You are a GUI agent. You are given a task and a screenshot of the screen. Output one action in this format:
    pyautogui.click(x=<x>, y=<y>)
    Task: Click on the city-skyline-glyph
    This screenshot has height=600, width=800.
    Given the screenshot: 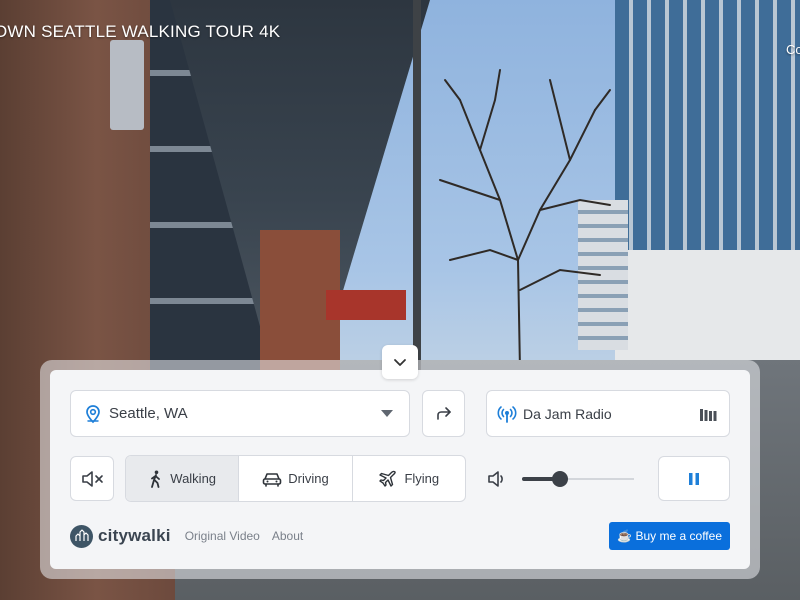 What is the action you would take?
    pyautogui.click(x=81, y=535)
    